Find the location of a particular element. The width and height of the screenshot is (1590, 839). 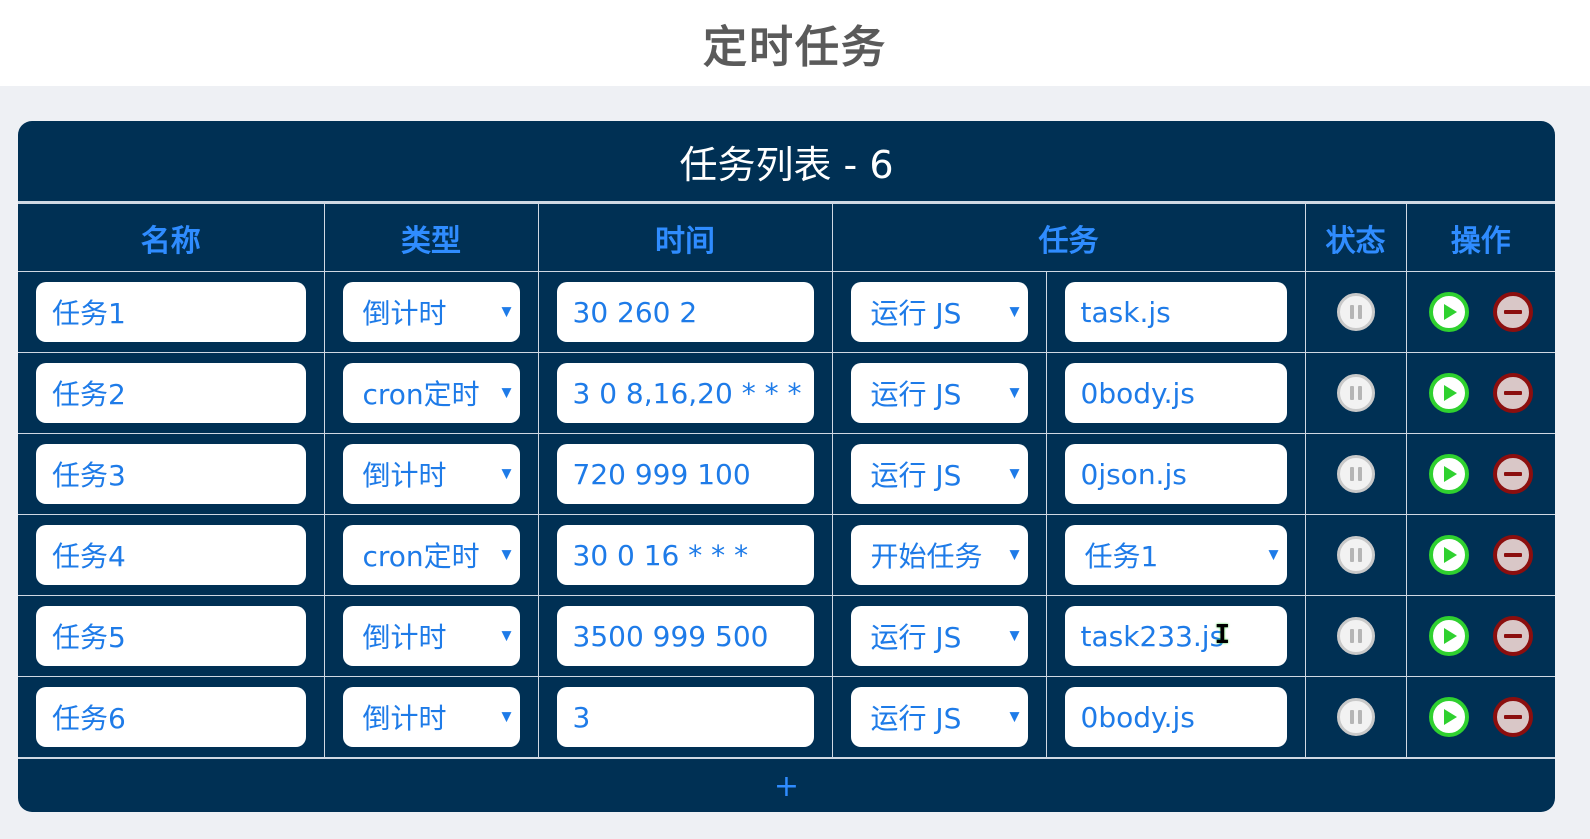

column-header-ops: 操作 is located at coordinates (1480, 237).